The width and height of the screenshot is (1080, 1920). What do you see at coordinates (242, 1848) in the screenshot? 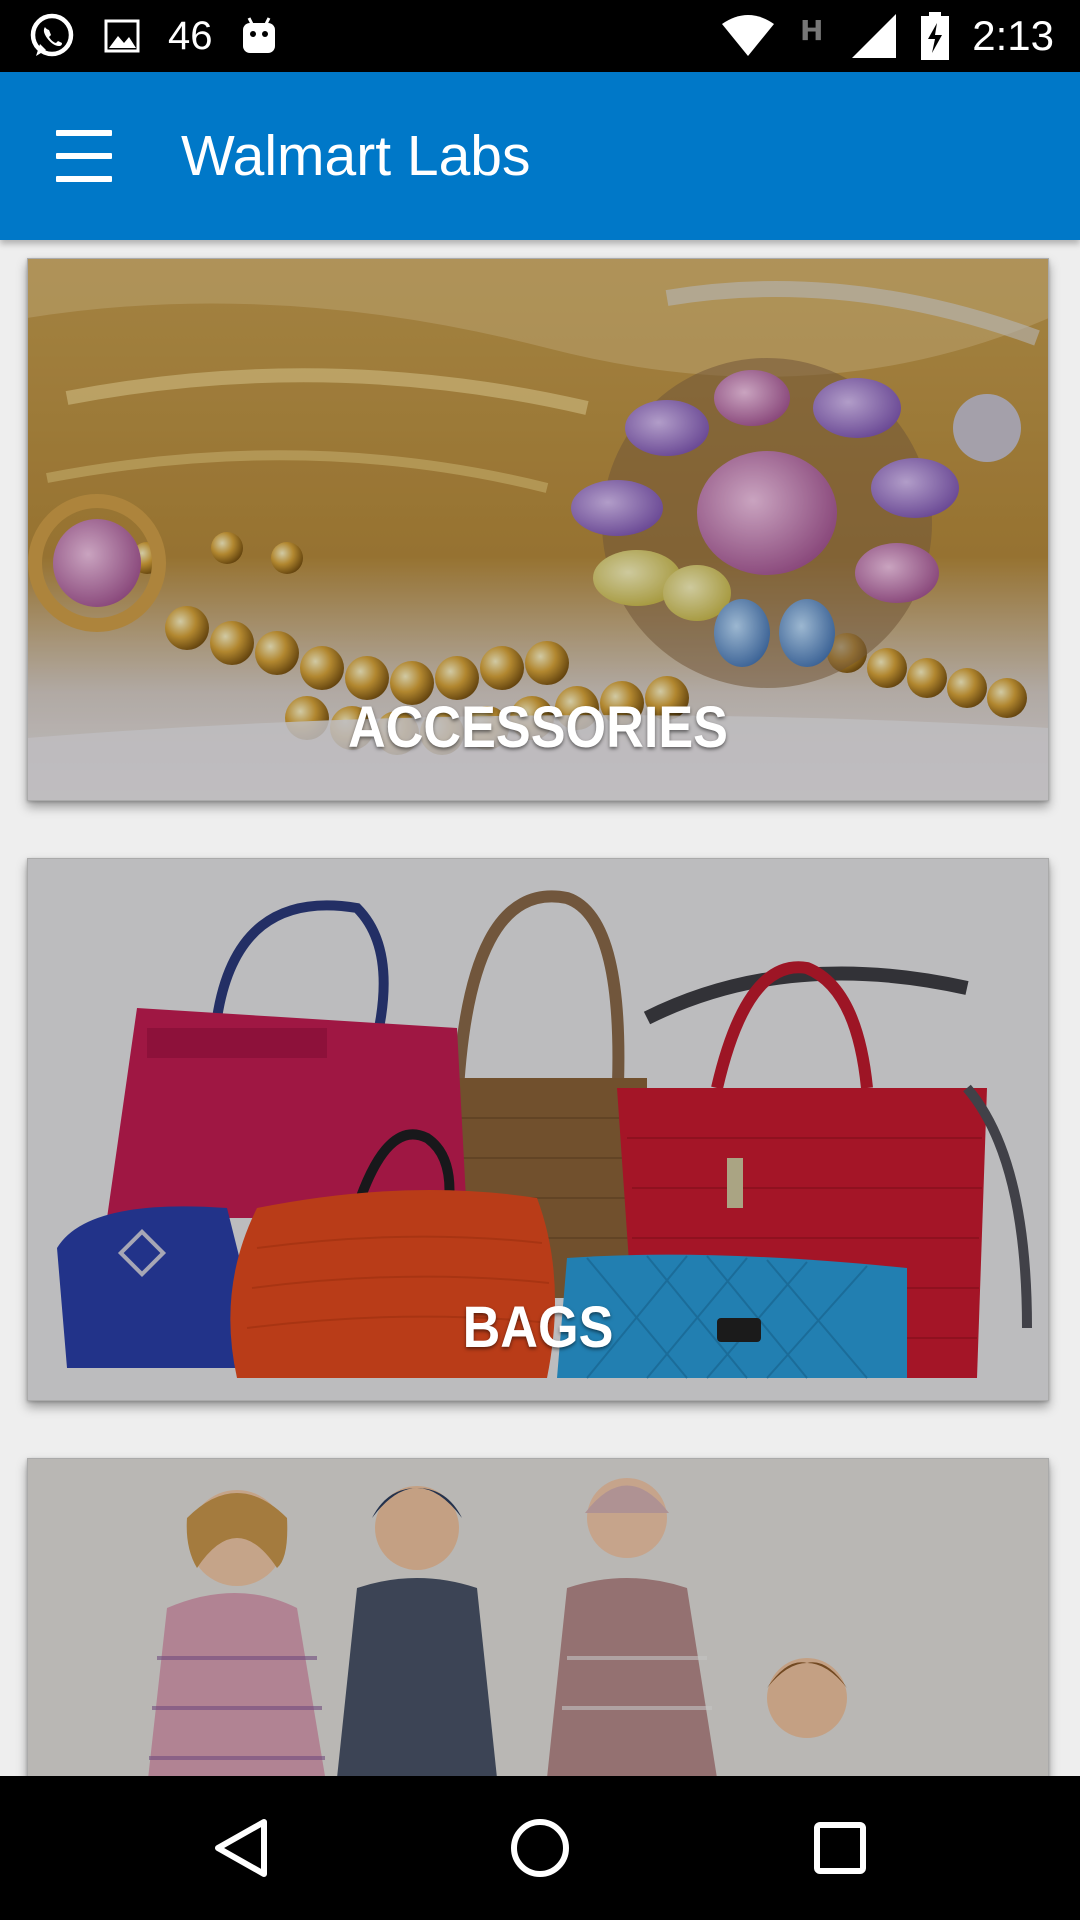
I see `back-icon` at bounding box center [242, 1848].